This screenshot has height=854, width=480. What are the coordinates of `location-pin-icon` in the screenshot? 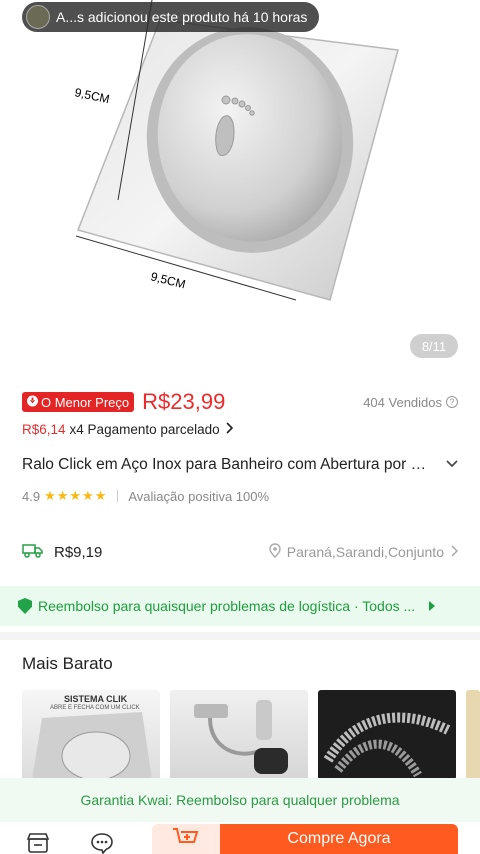 It's located at (275, 552).